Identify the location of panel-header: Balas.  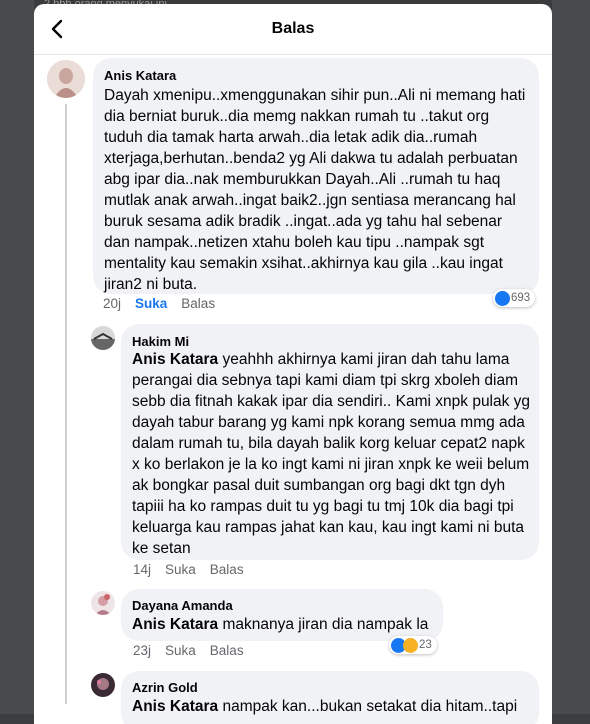
(293, 29).